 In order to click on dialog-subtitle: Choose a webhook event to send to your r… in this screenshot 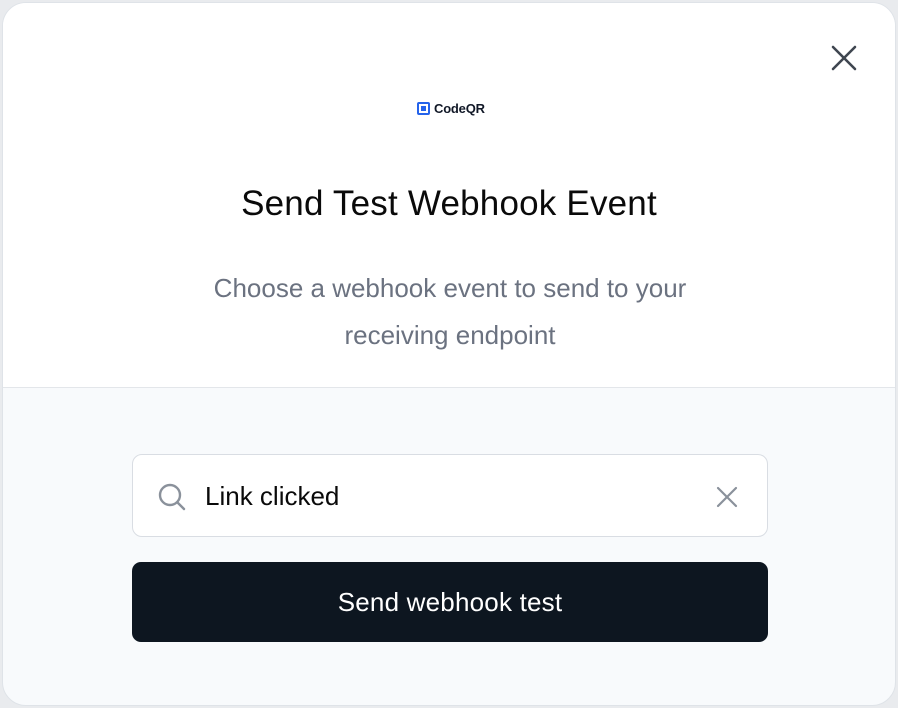, I will do `click(450, 311)`.